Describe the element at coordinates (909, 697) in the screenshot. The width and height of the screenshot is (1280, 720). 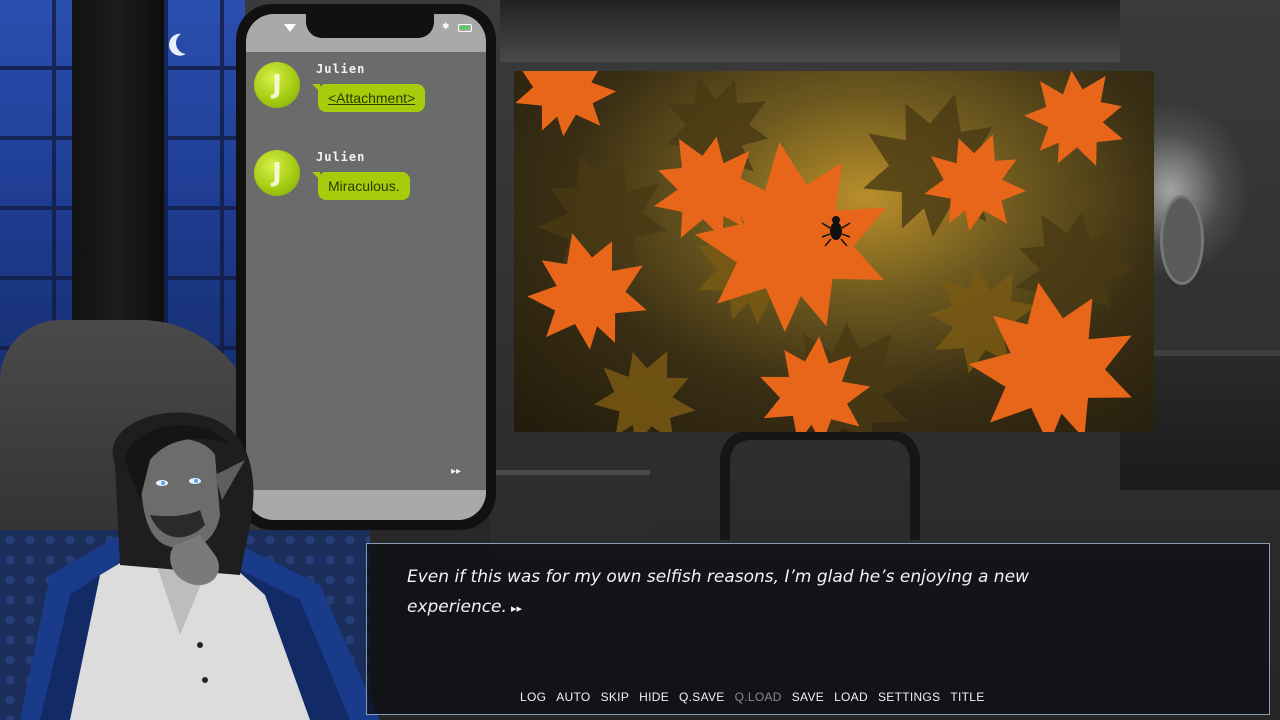
I see `quick-menu-settings: SETTINGS` at that location.